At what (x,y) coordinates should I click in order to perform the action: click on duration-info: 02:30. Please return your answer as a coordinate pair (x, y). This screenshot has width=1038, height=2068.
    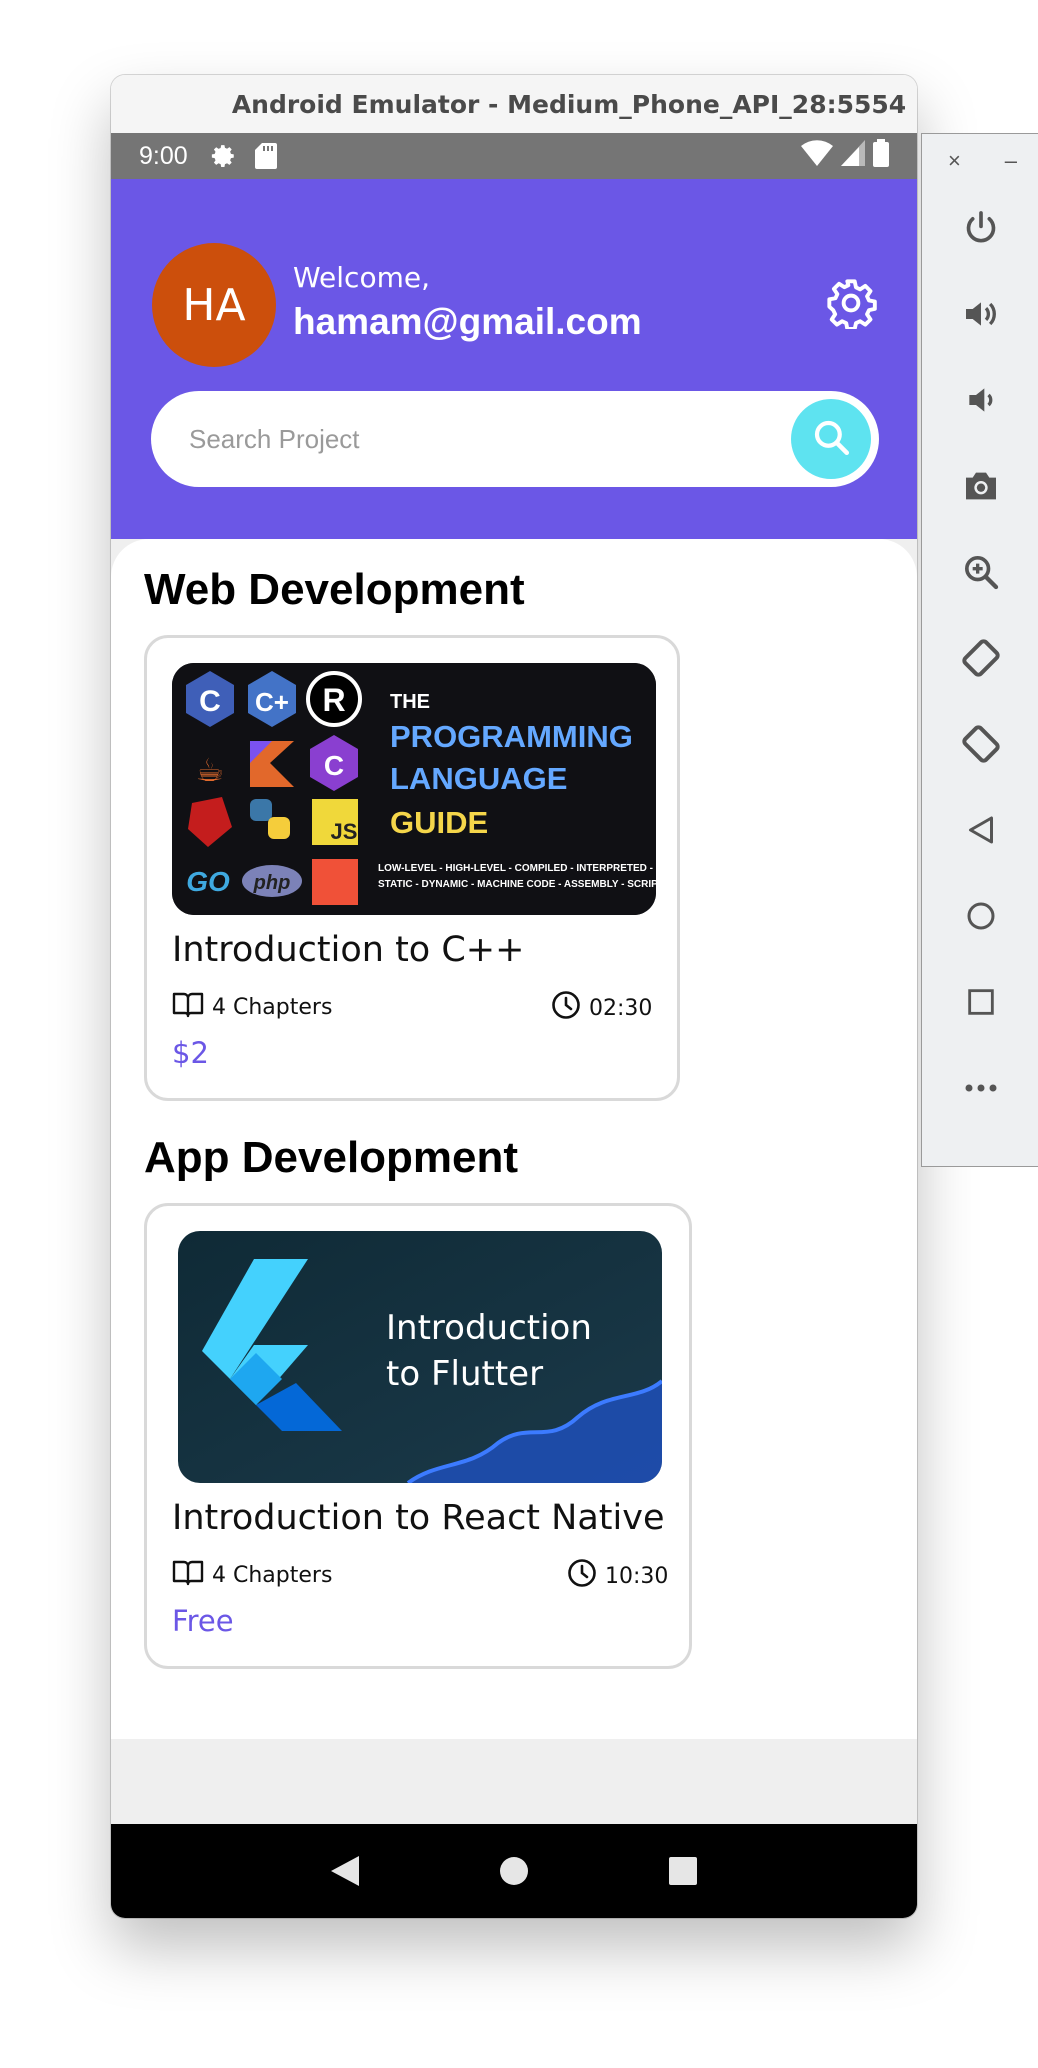
    Looking at the image, I should click on (601, 1008).